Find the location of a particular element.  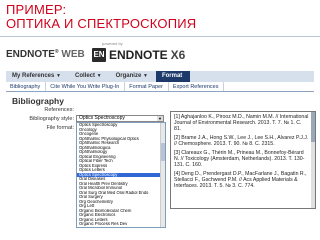

web-text: WEB is located at coordinates (73, 54).